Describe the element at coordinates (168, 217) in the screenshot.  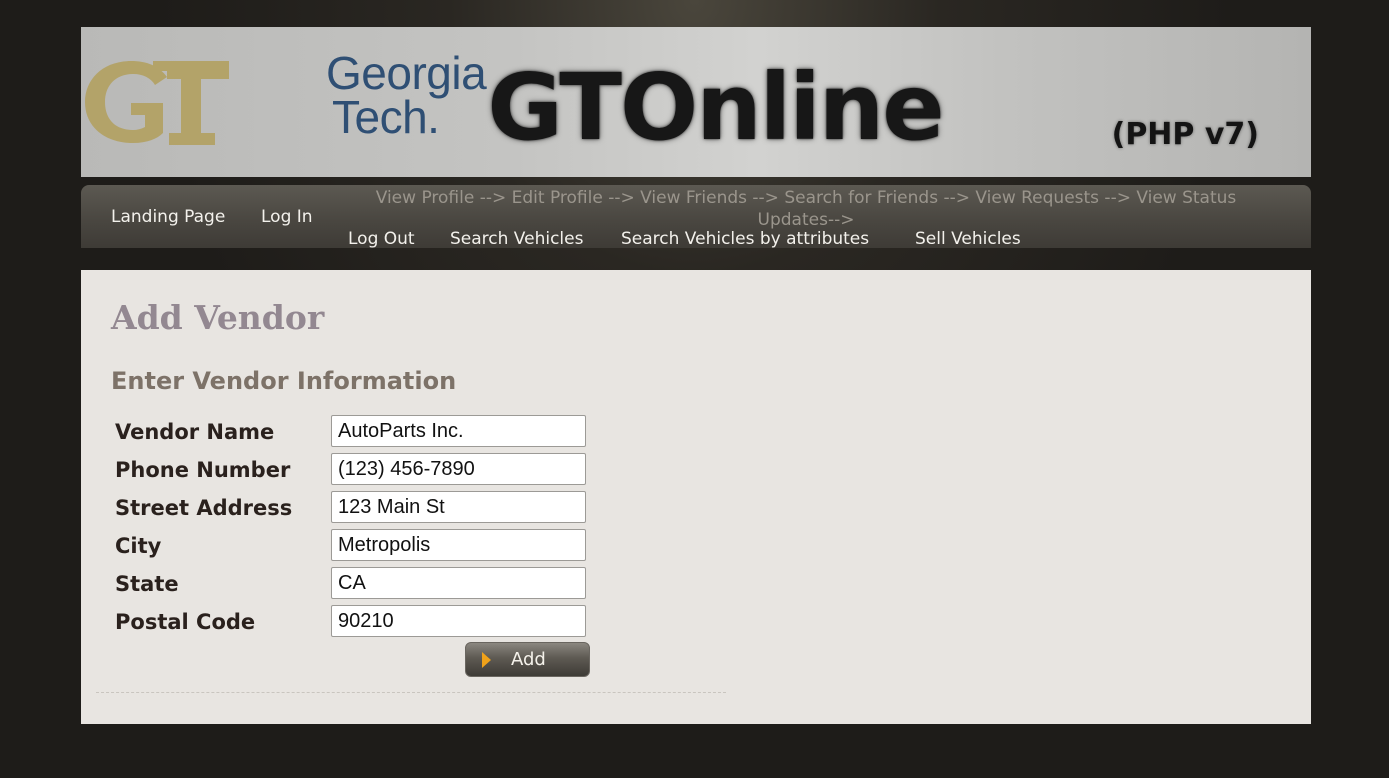
I see `nav-landing-page: Landing Page` at that location.